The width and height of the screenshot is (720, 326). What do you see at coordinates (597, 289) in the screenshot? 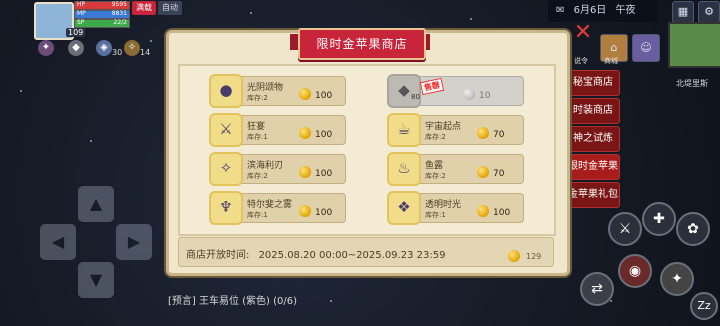
I see `swap-icon: ⇄` at bounding box center [597, 289].